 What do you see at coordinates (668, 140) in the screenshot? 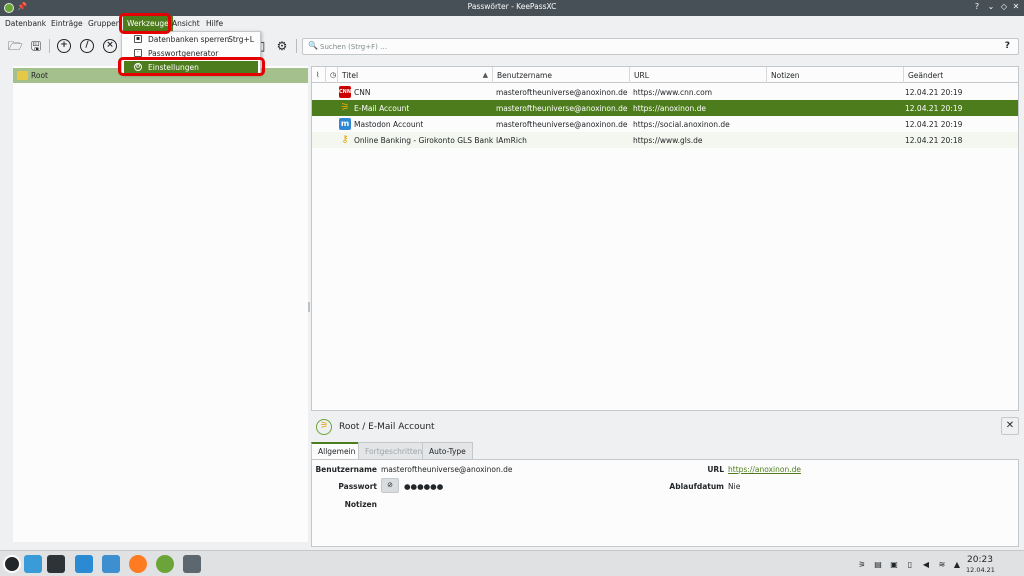
I see `entry-url: https://www.gls.de` at bounding box center [668, 140].